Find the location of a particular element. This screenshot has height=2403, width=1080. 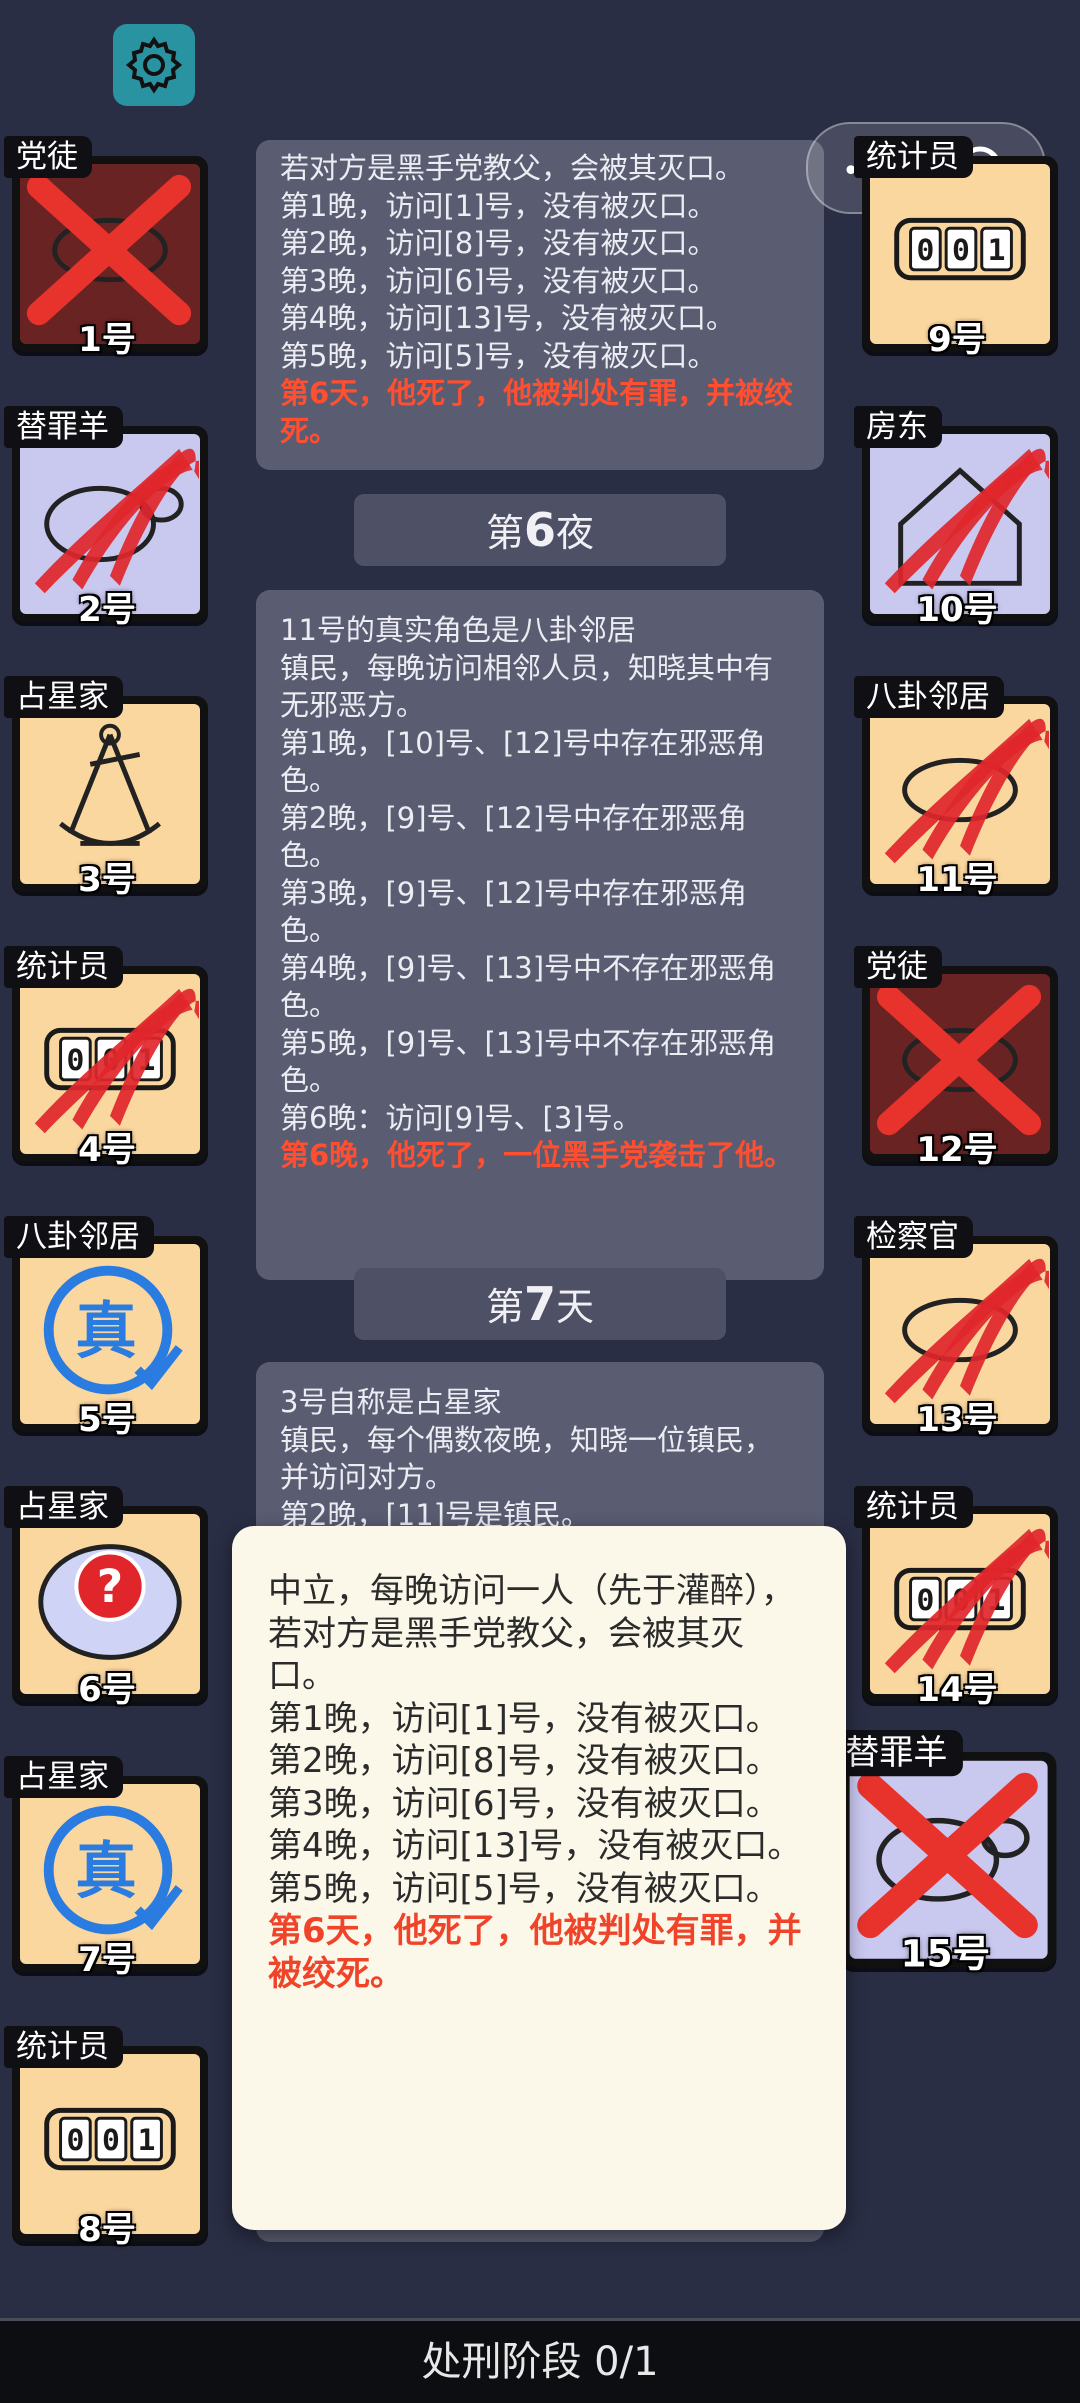

player-seat: 党徒 12号 is located at coordinates (957, 1061).